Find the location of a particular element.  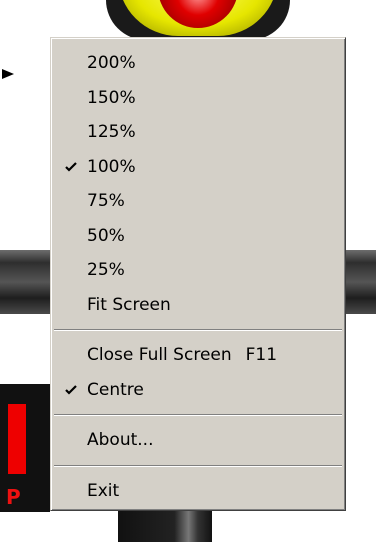

menu-item-100-percent: 100% is located at coordinates (198, 167).